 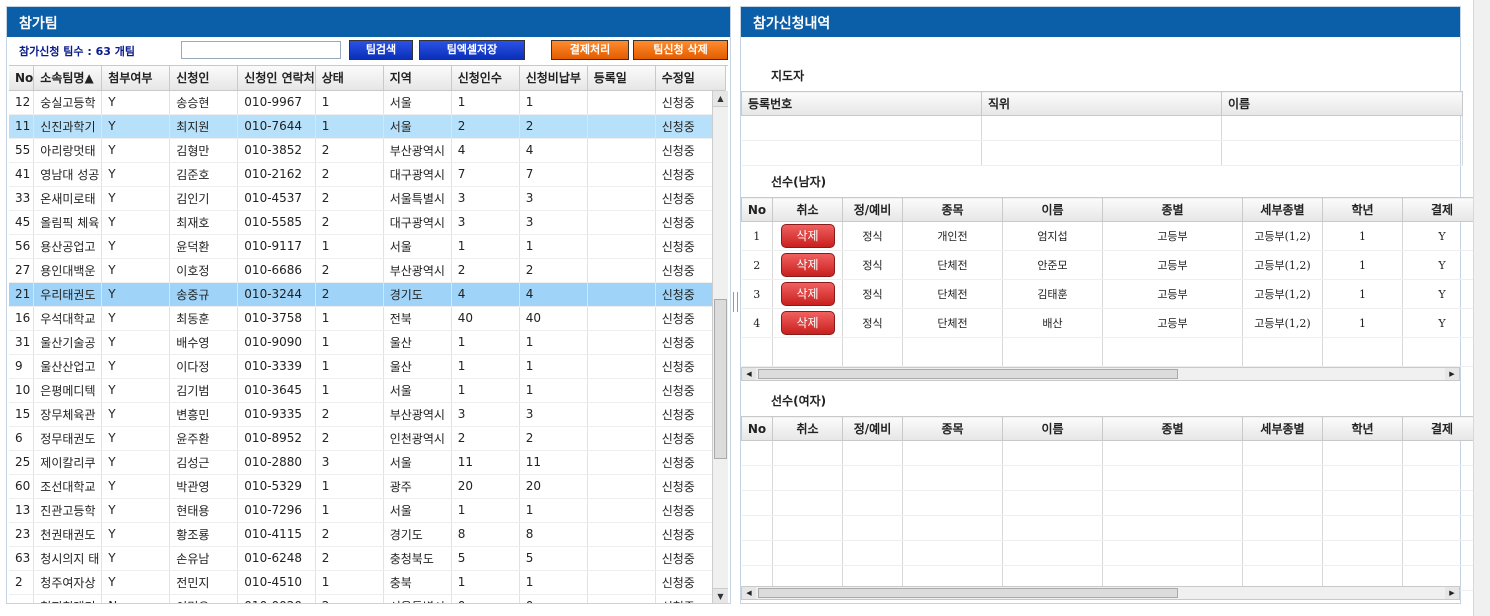 What do you see at coordinates (204, 462) in the screenshot?
I see `table-cell: 김성근` at bounding box center [204, 462].